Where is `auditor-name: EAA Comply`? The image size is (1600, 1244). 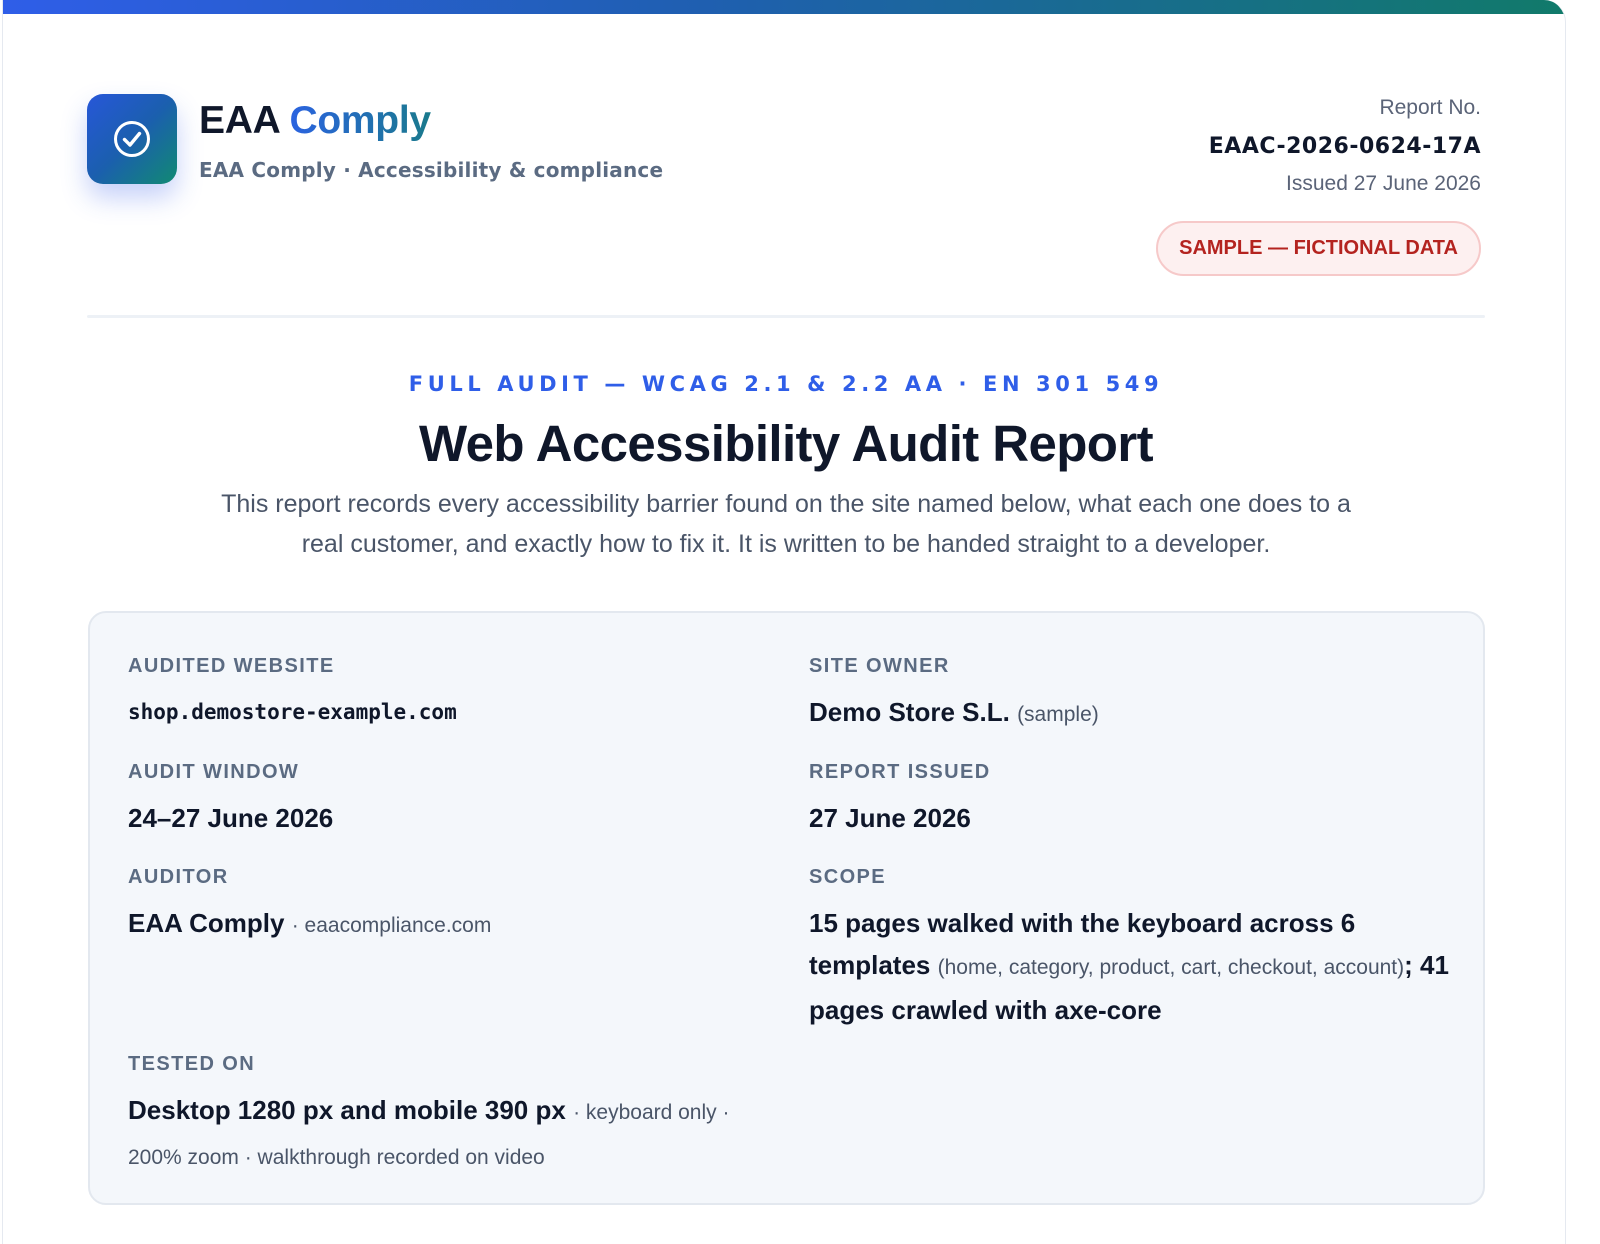
auditor-name: EAA Comply is located at coordinates (206, 923).